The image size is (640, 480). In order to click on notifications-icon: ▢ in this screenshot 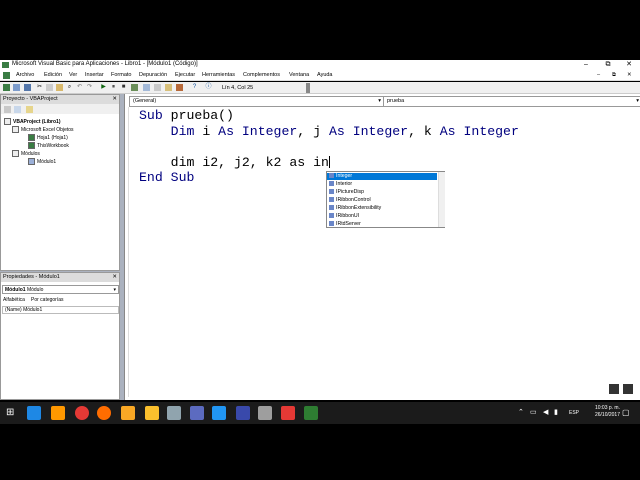, I will do `click(626, 412)`.